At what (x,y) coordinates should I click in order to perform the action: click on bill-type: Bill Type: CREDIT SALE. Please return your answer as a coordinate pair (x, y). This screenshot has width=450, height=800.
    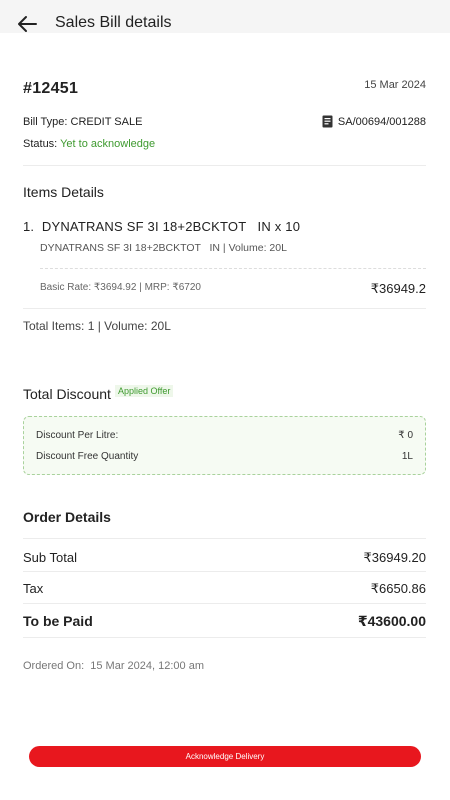
    Looking at the image, I should click on (82, 122).